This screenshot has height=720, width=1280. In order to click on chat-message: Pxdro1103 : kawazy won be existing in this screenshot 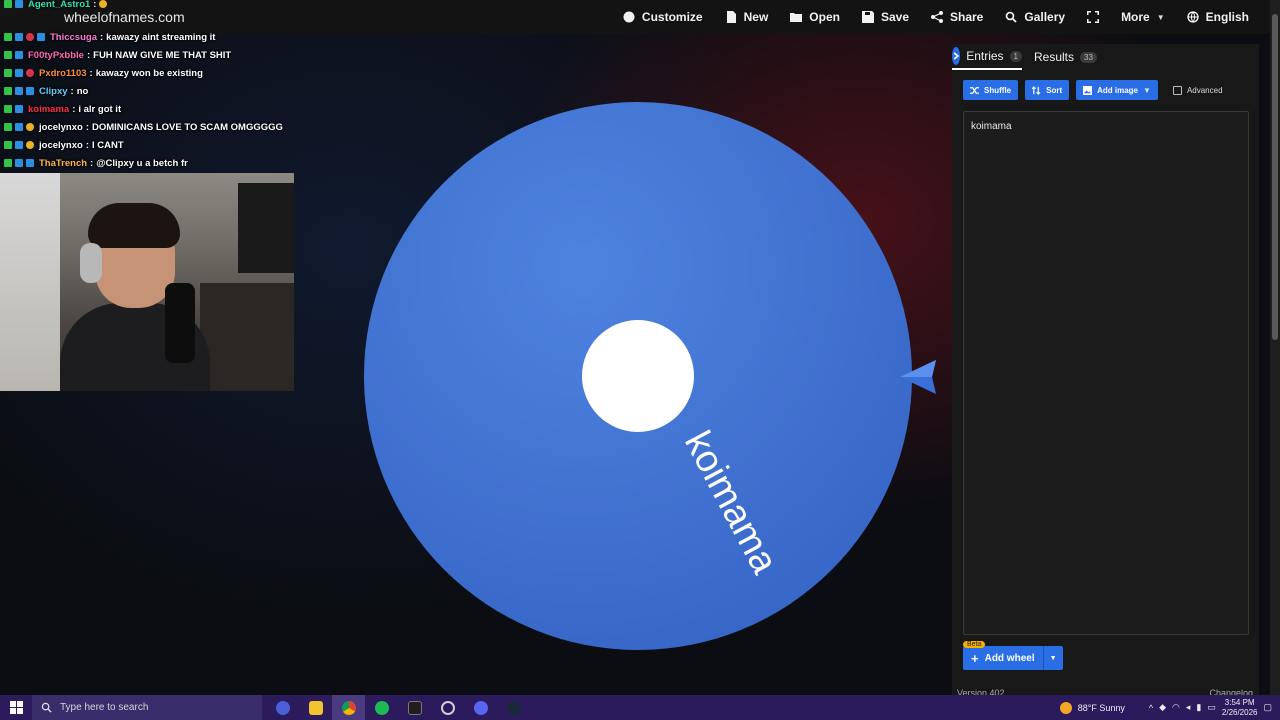, I will do `click(103, 73)`.